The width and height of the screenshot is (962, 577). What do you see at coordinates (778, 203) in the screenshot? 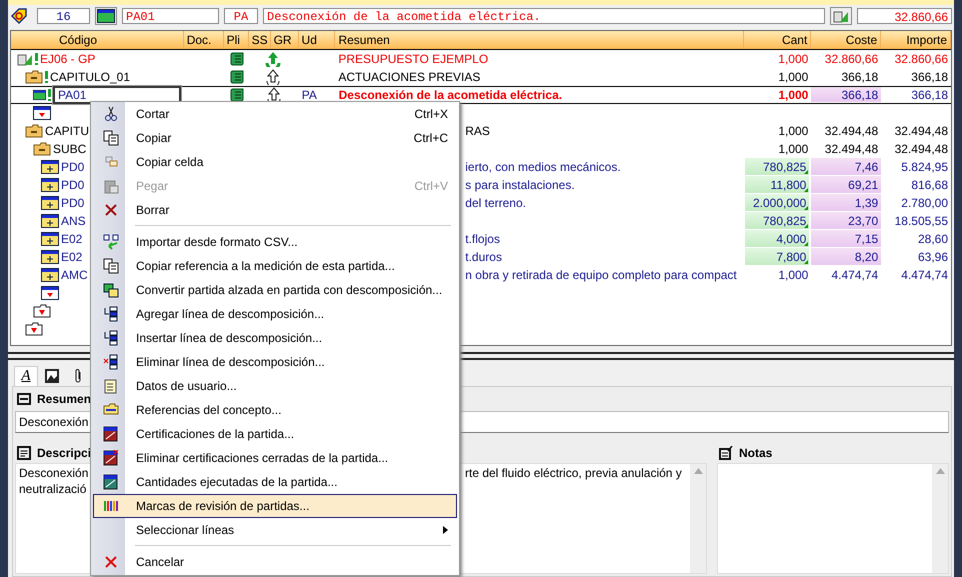
I see `table-cell: 2.000,000` at bounding box center [778, 203].